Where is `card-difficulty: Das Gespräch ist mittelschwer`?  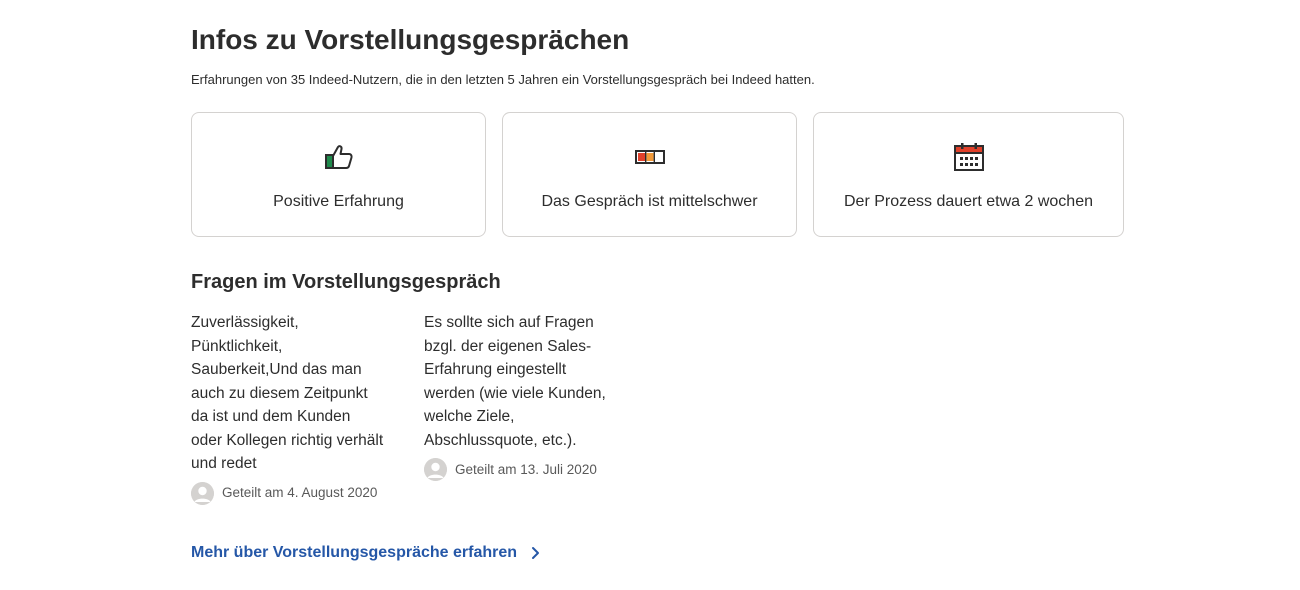 card-difficulty: Das Gespräch ist mittelschwer is located at coordinates (649, 174).